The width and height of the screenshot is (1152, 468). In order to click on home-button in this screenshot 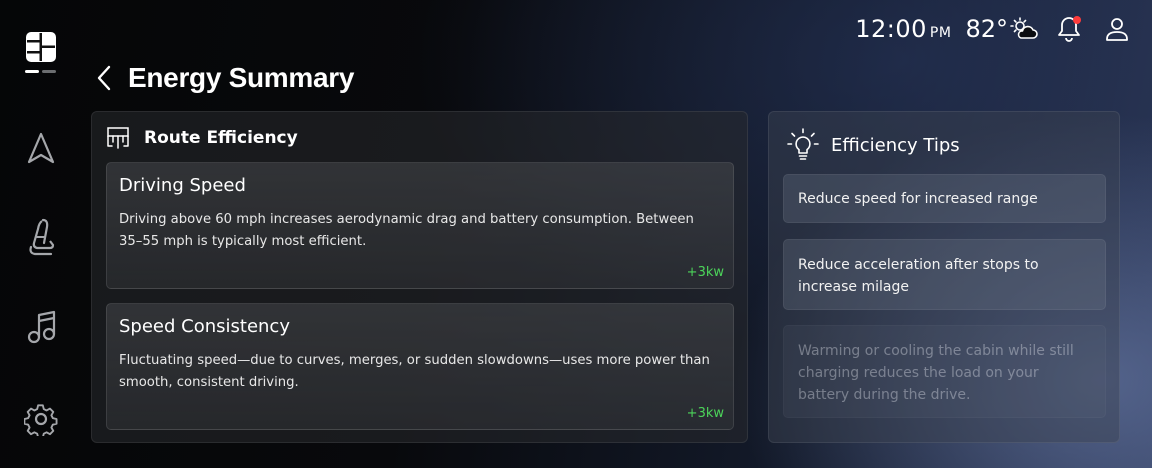, I will do `click(41, 48)`.